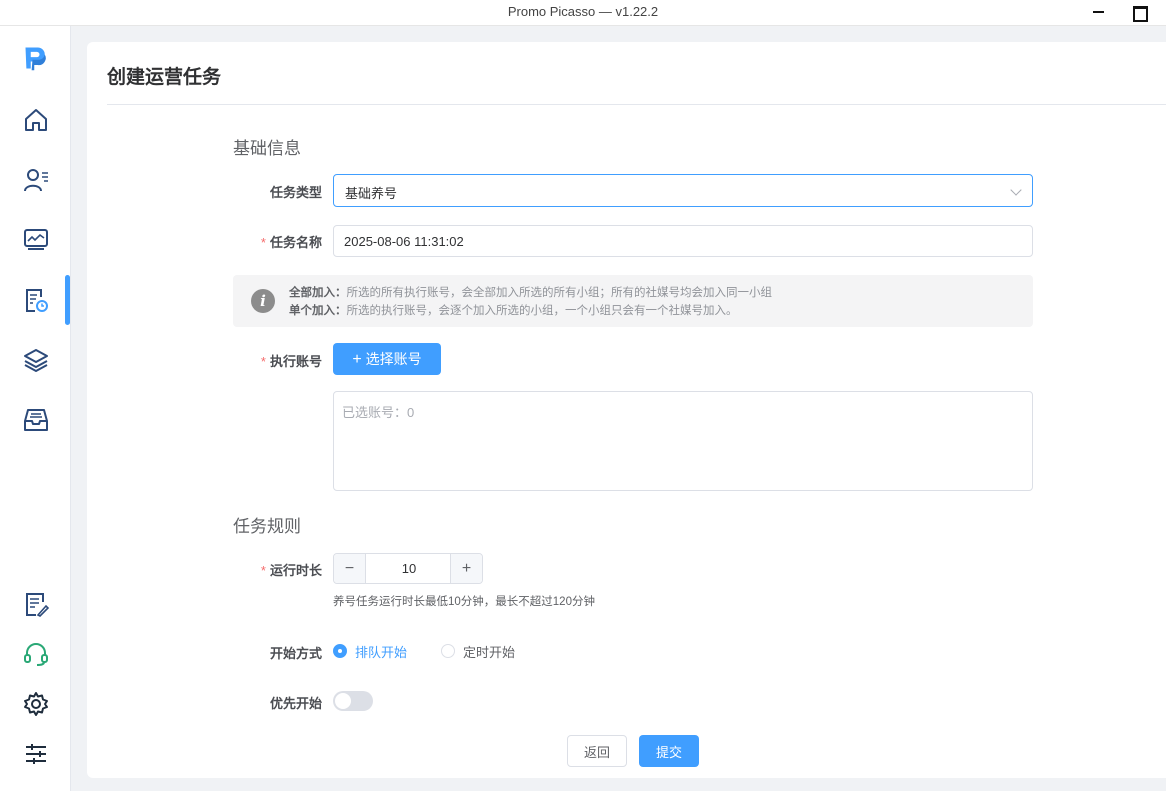 The height and width of the screenshot is (791, 1166). What do you see at coordinates (36, 754) in the screenshot?
I see `sliders-icon` at bounding box center [36, 754].